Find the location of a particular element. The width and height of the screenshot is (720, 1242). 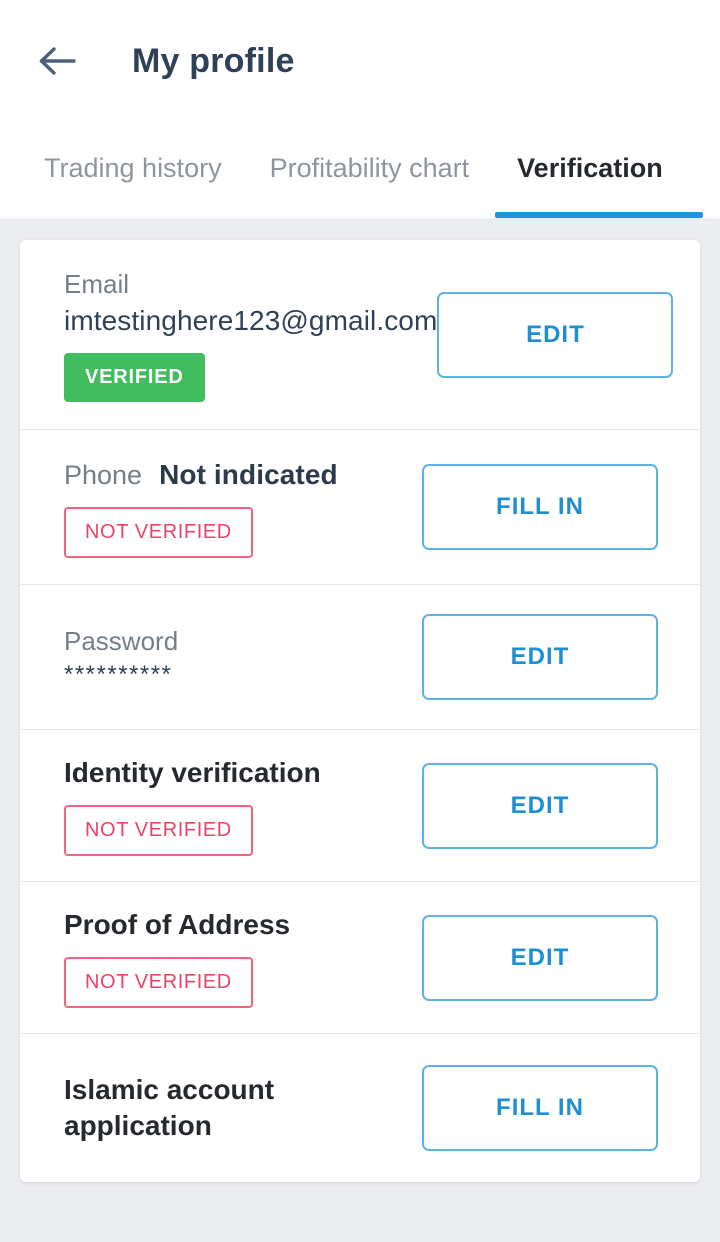

status-badge-identity: NOT VERIFIED is located at coordinates (158, 831).